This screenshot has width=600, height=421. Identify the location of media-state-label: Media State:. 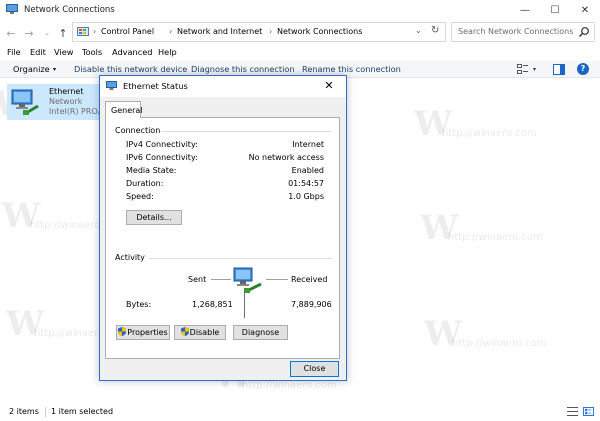
(151, 170).